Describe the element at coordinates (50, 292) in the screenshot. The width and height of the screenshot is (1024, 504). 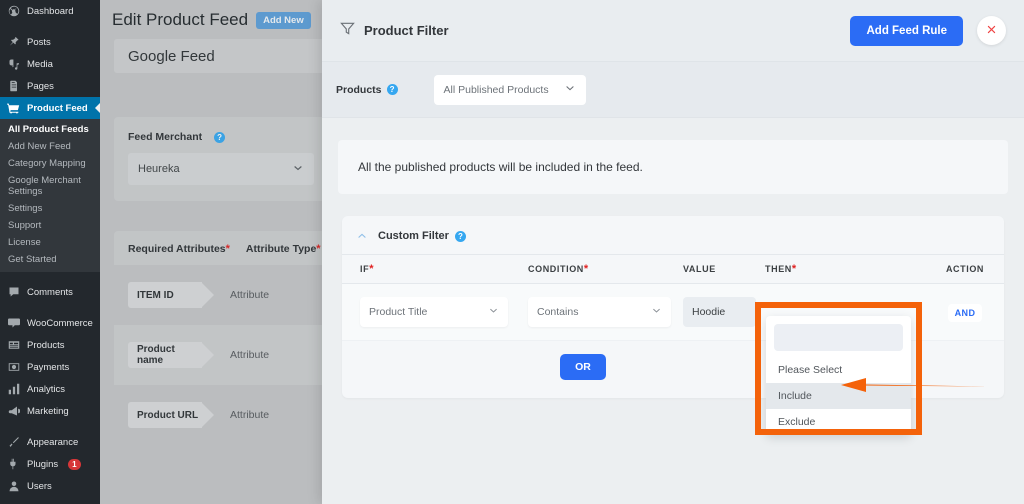
I see `sidebar-item-comments: Comments` at that location.